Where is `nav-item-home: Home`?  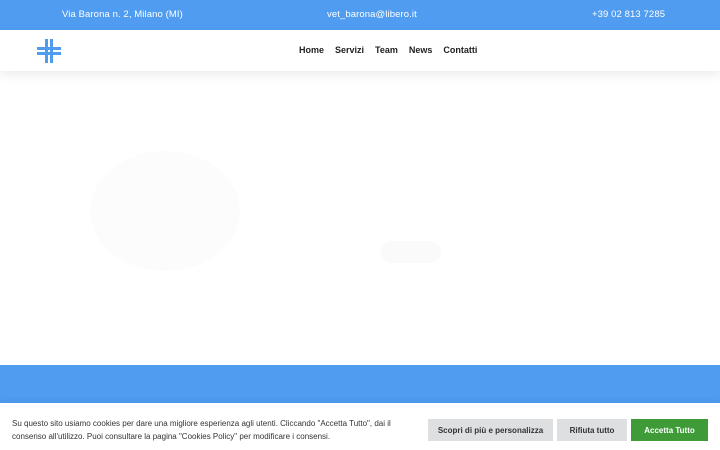
nav-item-home: Home is located at coordinates (311, 50).